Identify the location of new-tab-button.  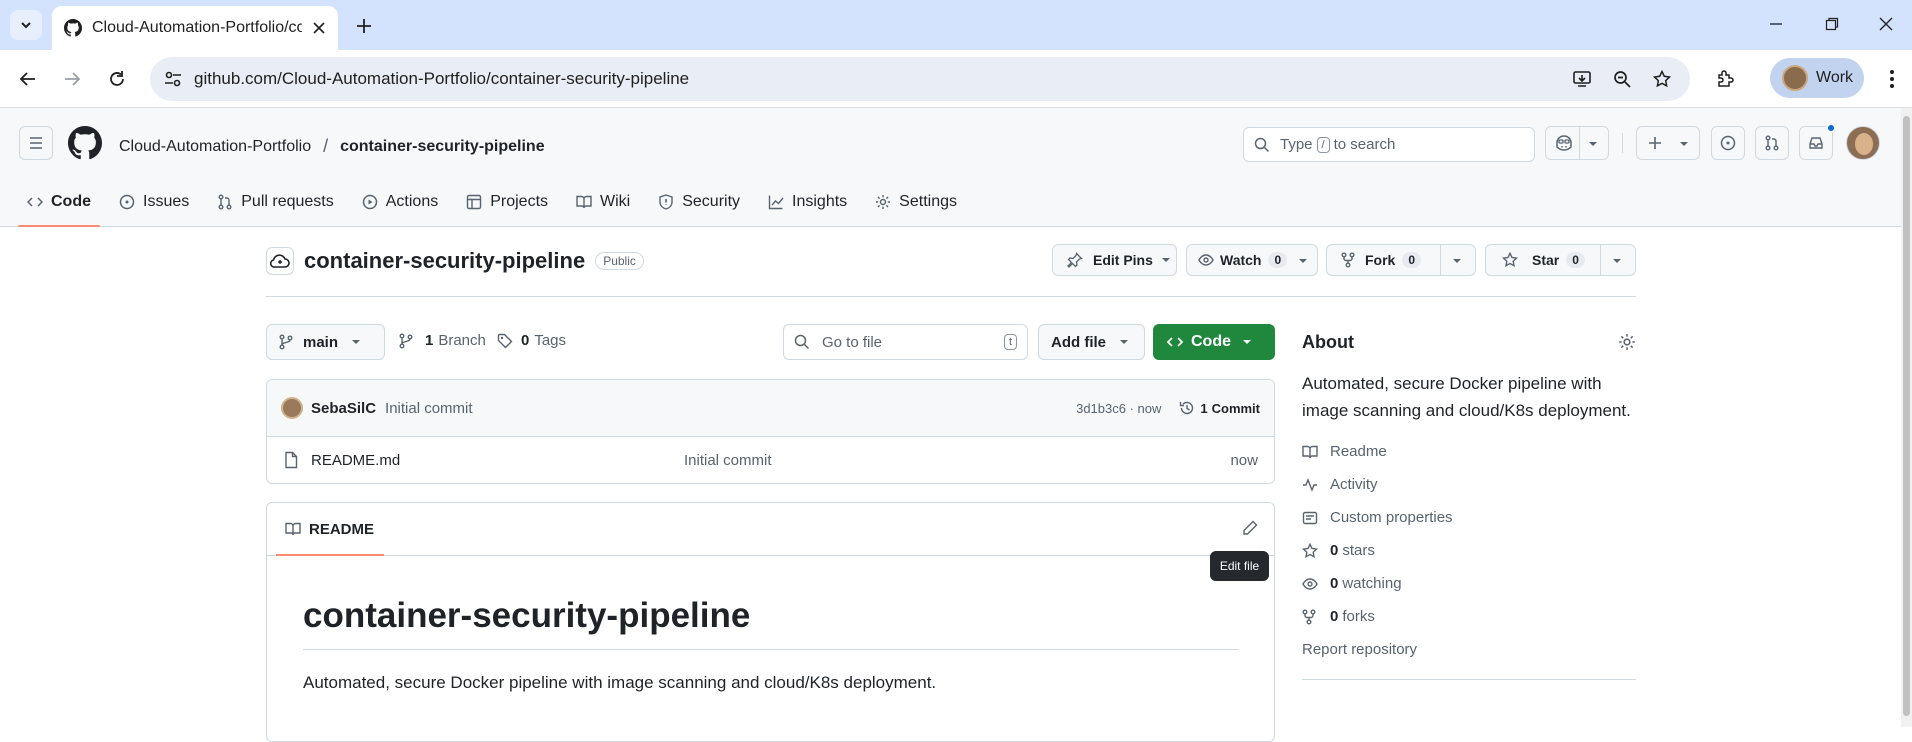
(364, 26).